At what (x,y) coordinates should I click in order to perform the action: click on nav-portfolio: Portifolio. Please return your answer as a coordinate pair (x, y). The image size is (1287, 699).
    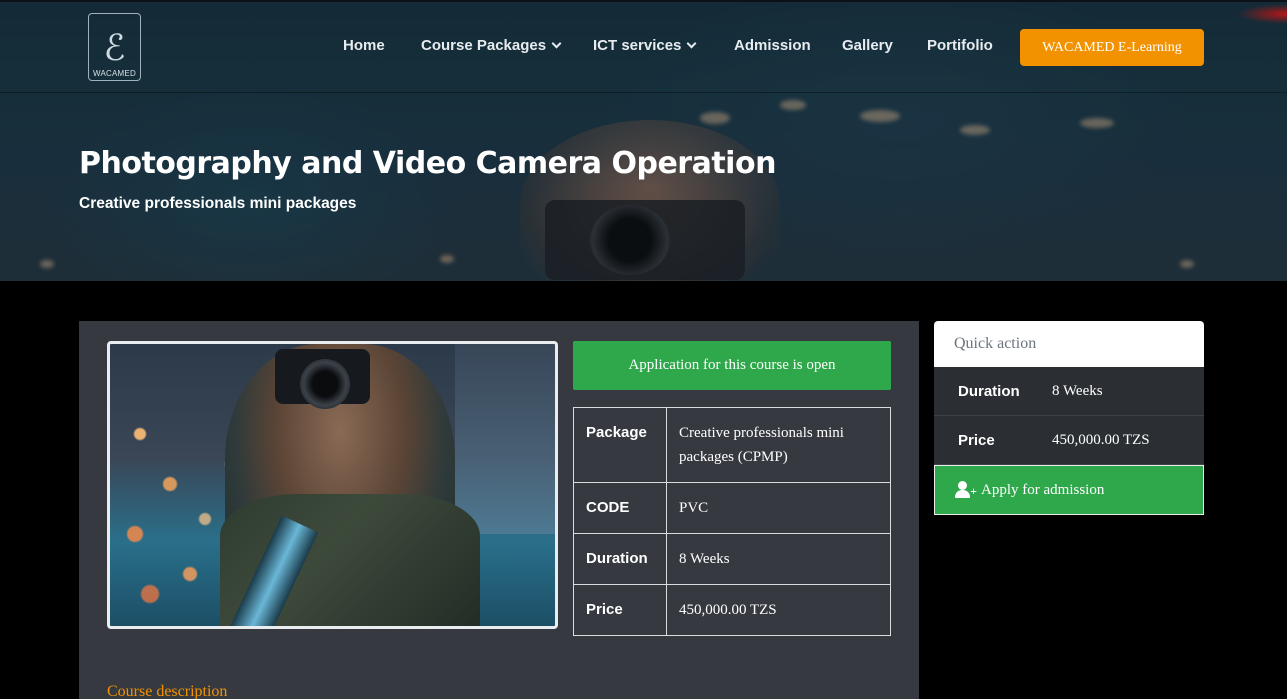
    Looking at the image, I should click on (960, 45).